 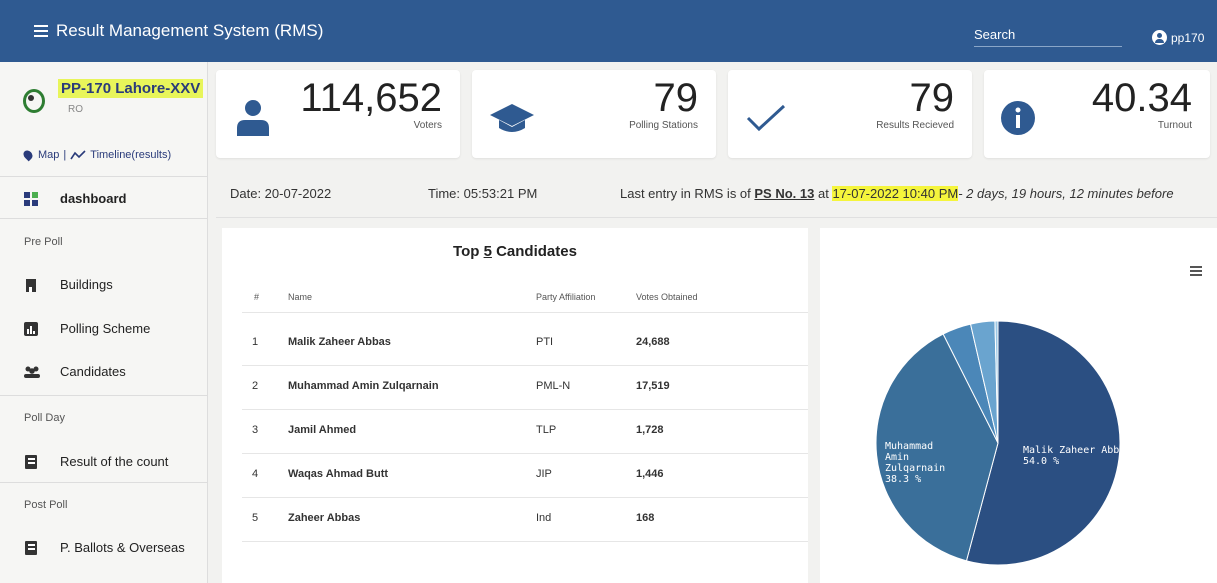 I want to click on cell-rank: 4, so click(x=255, y=474).